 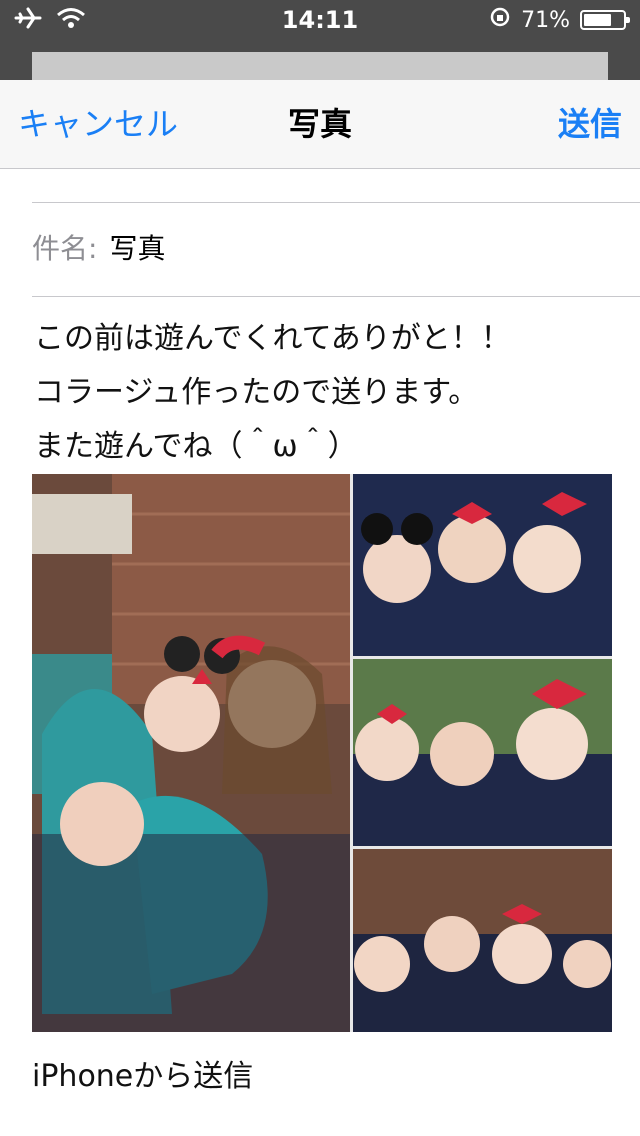 I want to click on signature: iPhoneから送信, so click(x=142, y=1077).